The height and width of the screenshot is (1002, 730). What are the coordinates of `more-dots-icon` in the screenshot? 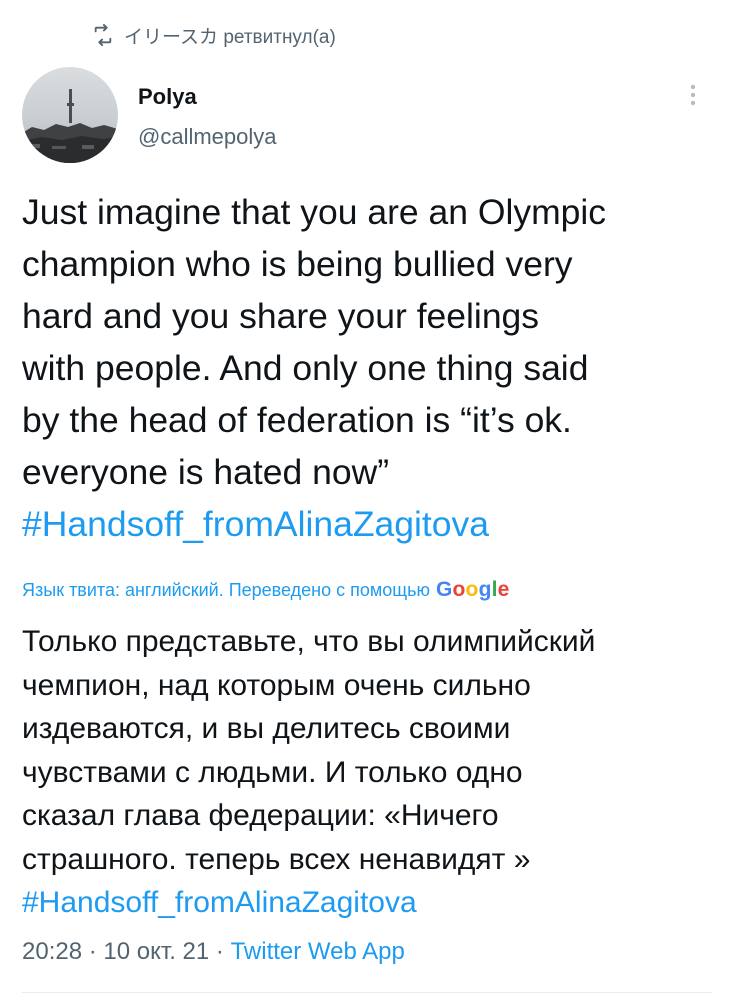 It's located at (693, 97).